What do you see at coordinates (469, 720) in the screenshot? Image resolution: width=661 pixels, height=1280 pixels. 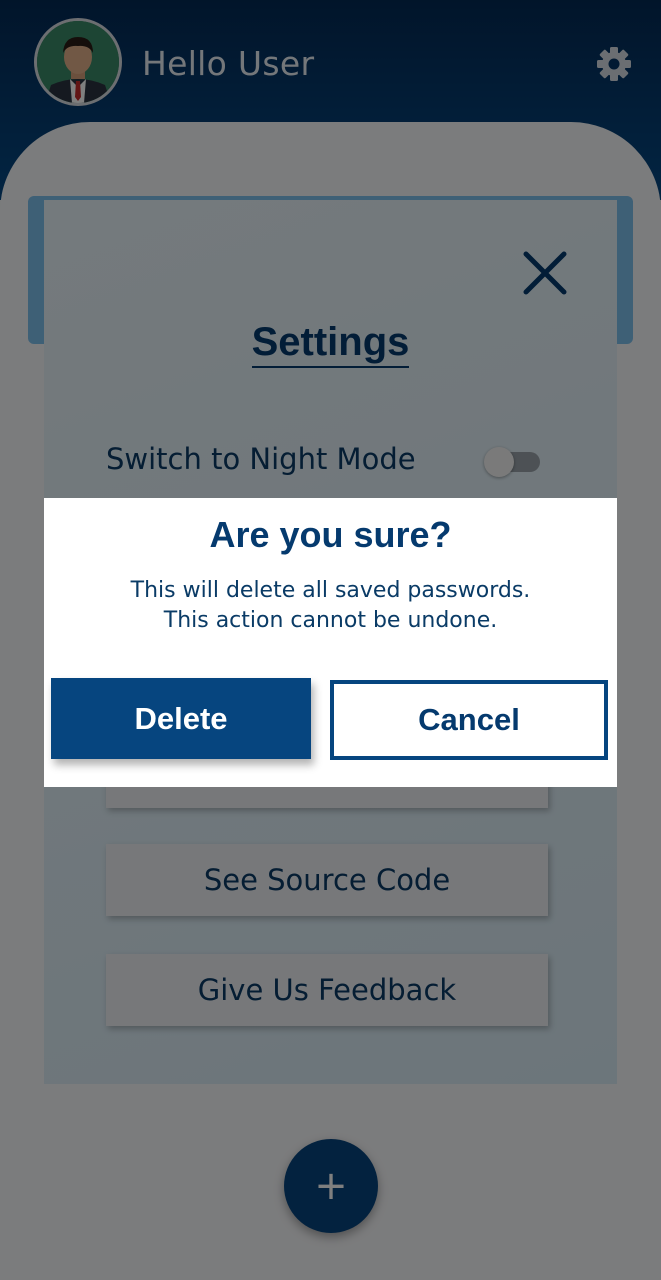 I see `cancel-button: Cancel` at bounding box center [469, 720].